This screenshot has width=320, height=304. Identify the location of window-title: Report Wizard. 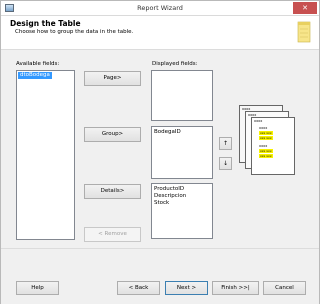
(160, 8).